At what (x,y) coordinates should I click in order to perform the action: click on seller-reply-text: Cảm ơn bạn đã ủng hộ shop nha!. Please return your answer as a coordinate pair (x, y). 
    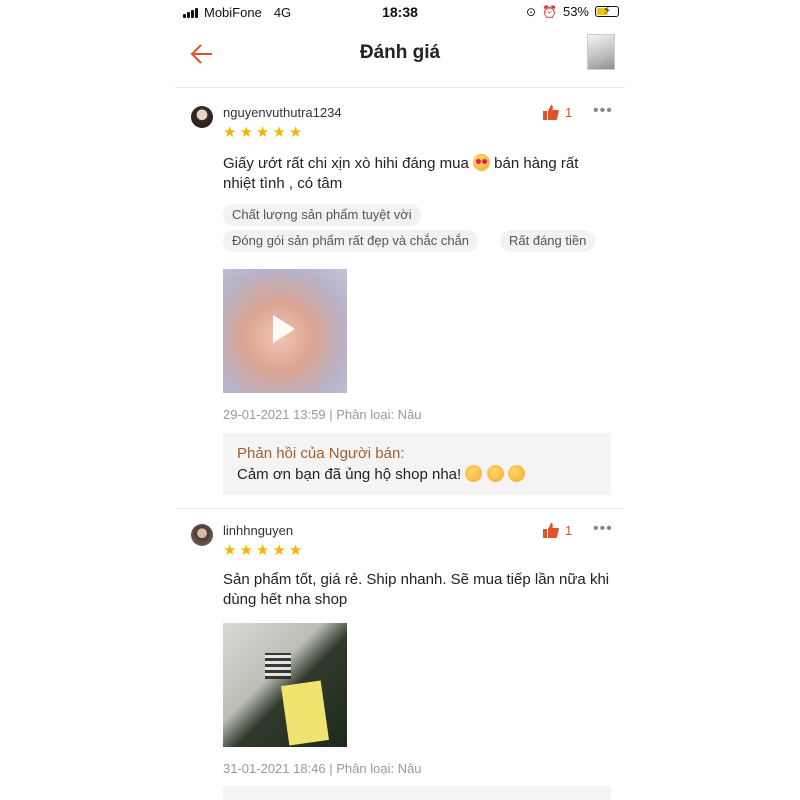
    Looking at the image, I should click on (417, 475).